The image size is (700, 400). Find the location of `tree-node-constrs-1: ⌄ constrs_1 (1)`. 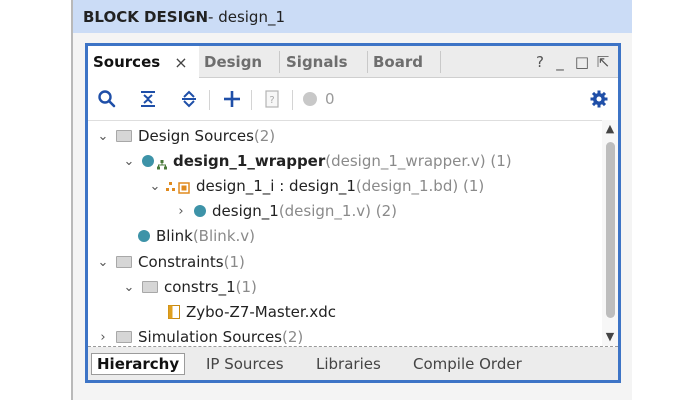

tree-node-constrs-1: ⌄ constrs_1 (1) is located at coordinates (189, 287).